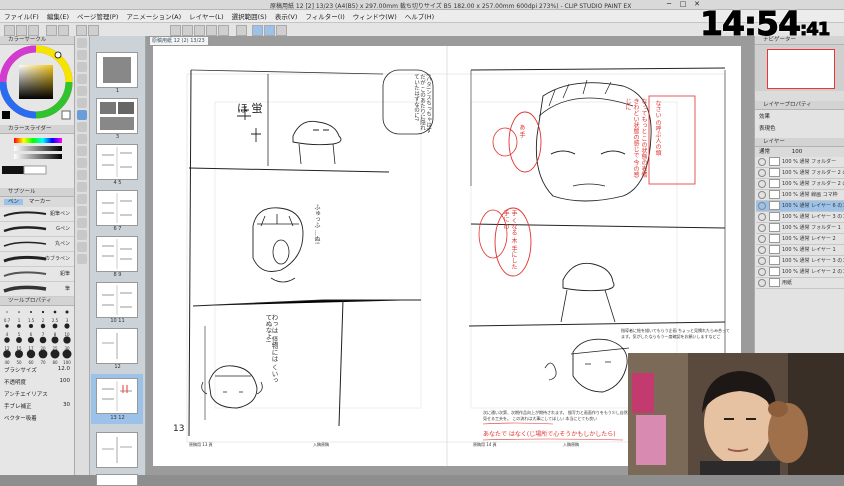 The image size is (844, 486). What do you see at coordinates (37, 289) in the screenshot?
I see `brush-item: 筆` at bounding box center [37, 289].